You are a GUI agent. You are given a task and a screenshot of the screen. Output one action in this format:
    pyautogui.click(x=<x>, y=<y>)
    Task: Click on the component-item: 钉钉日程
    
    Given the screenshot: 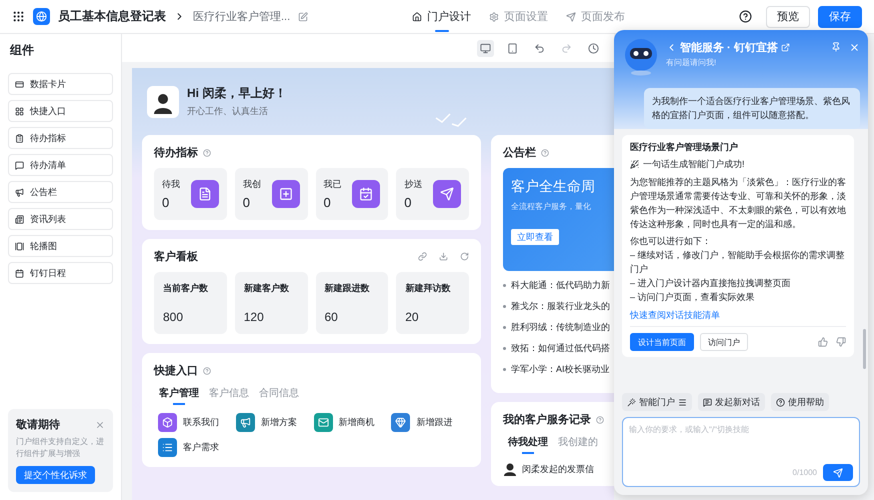 What is the action you would take?
    pyautogui.click(x=60, y=273)
    